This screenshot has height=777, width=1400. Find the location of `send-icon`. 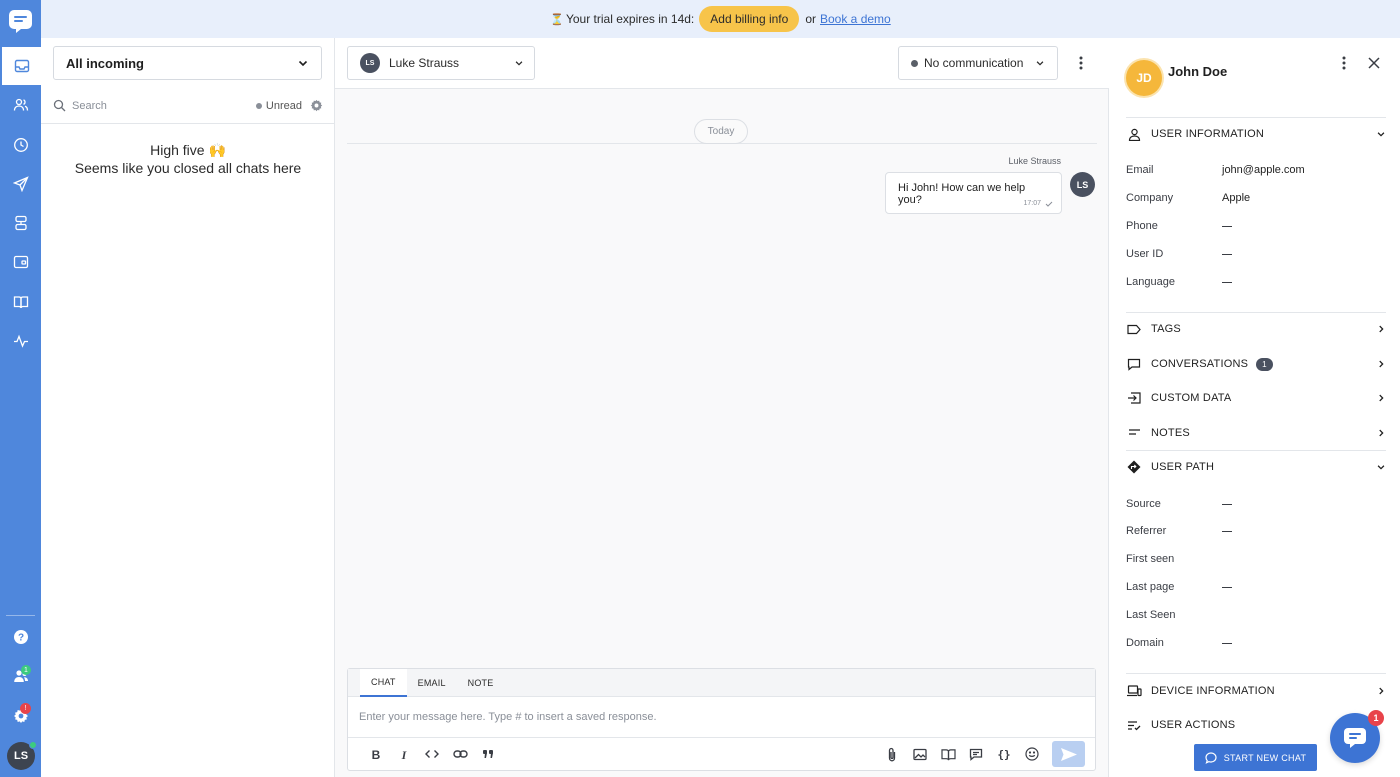

send-icon is located at coordinates (1068, 754).